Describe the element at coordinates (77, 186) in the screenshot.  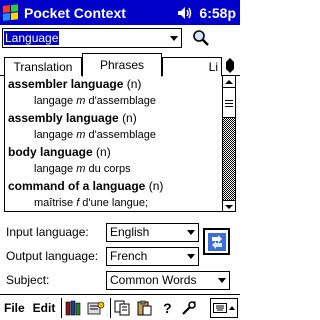
I see `phrase-term-text: command of a language` at that location.